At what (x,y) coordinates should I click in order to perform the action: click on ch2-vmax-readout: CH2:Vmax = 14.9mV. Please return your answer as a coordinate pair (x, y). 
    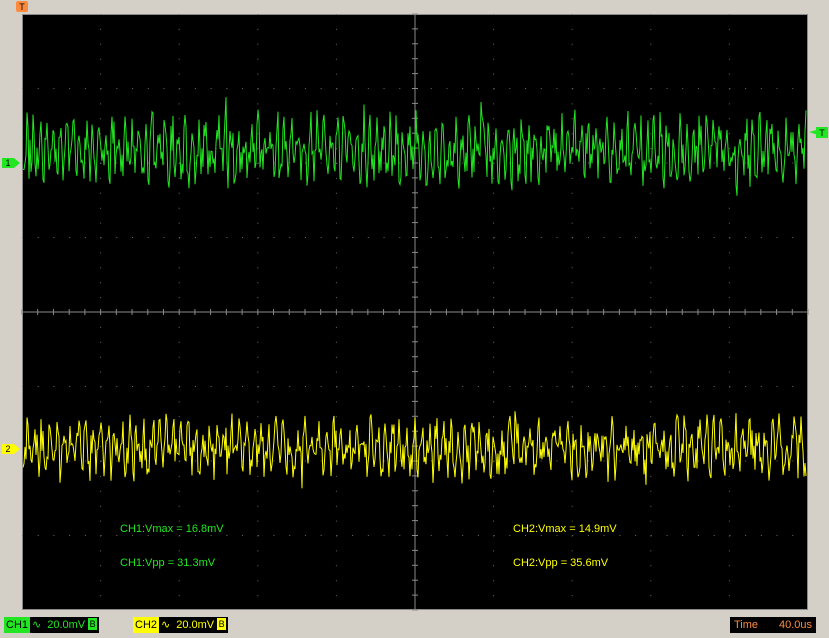
    Looking at the image, I should click on (565, 529).